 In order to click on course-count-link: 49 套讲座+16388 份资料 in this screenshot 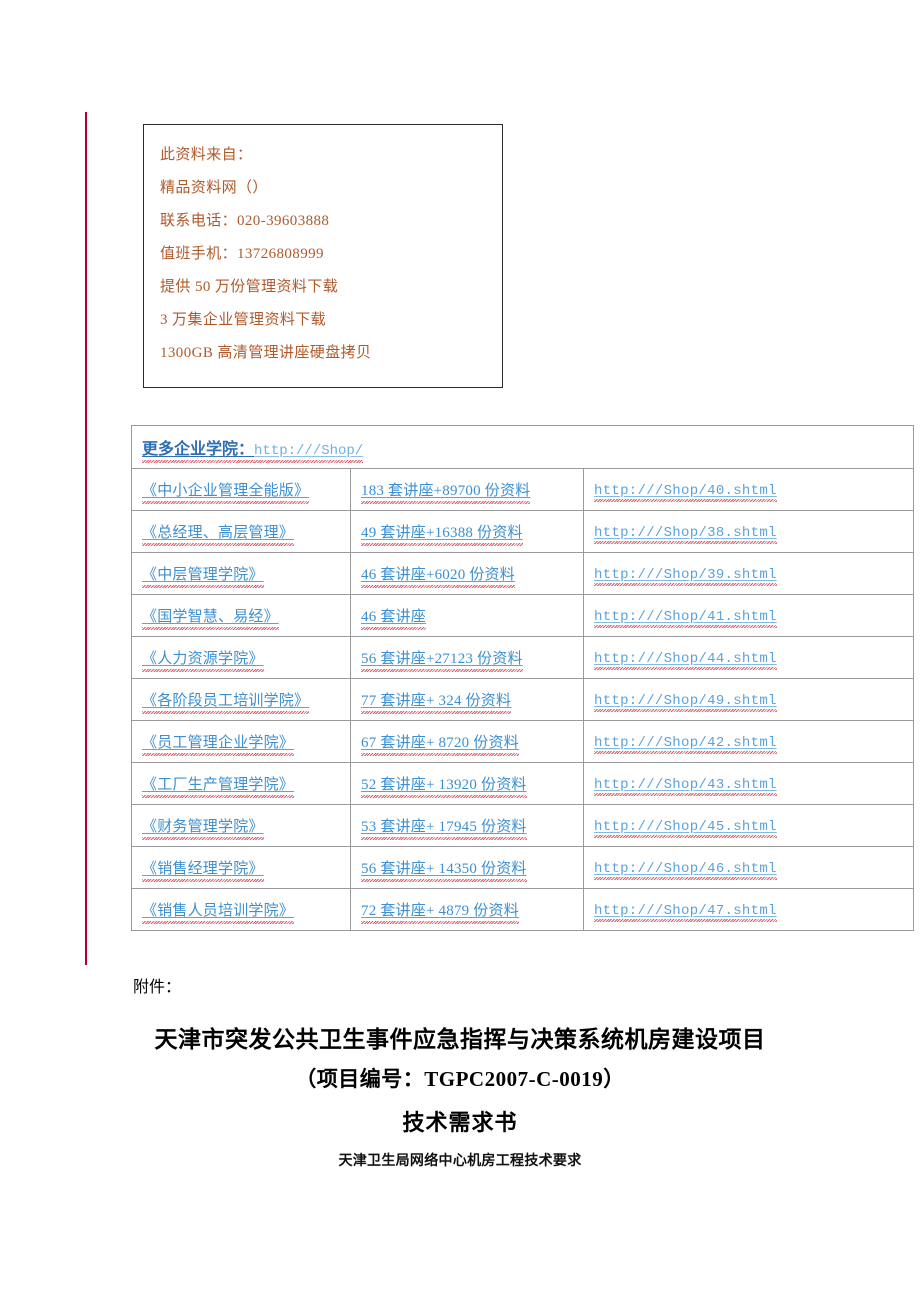, I will do `click(442, 533)`.